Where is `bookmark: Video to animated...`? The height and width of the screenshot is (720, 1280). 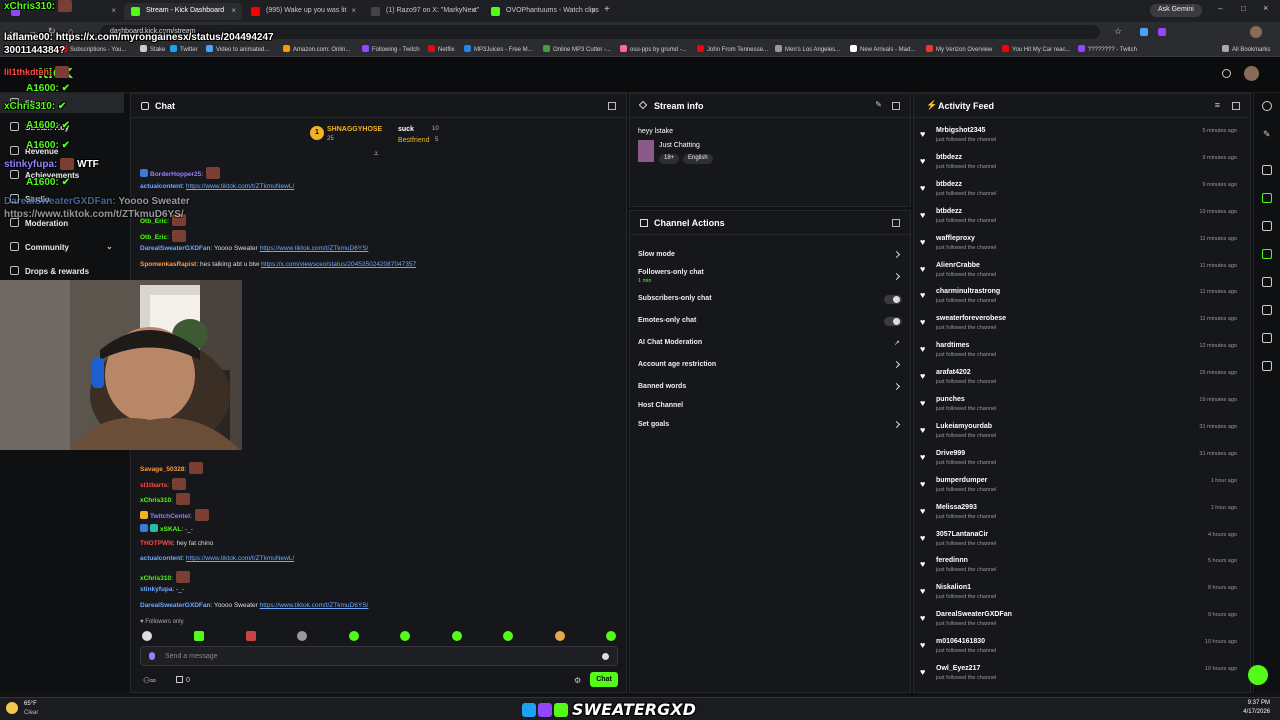 bookmark: Video to animated... is located at coordinates (237, 49).